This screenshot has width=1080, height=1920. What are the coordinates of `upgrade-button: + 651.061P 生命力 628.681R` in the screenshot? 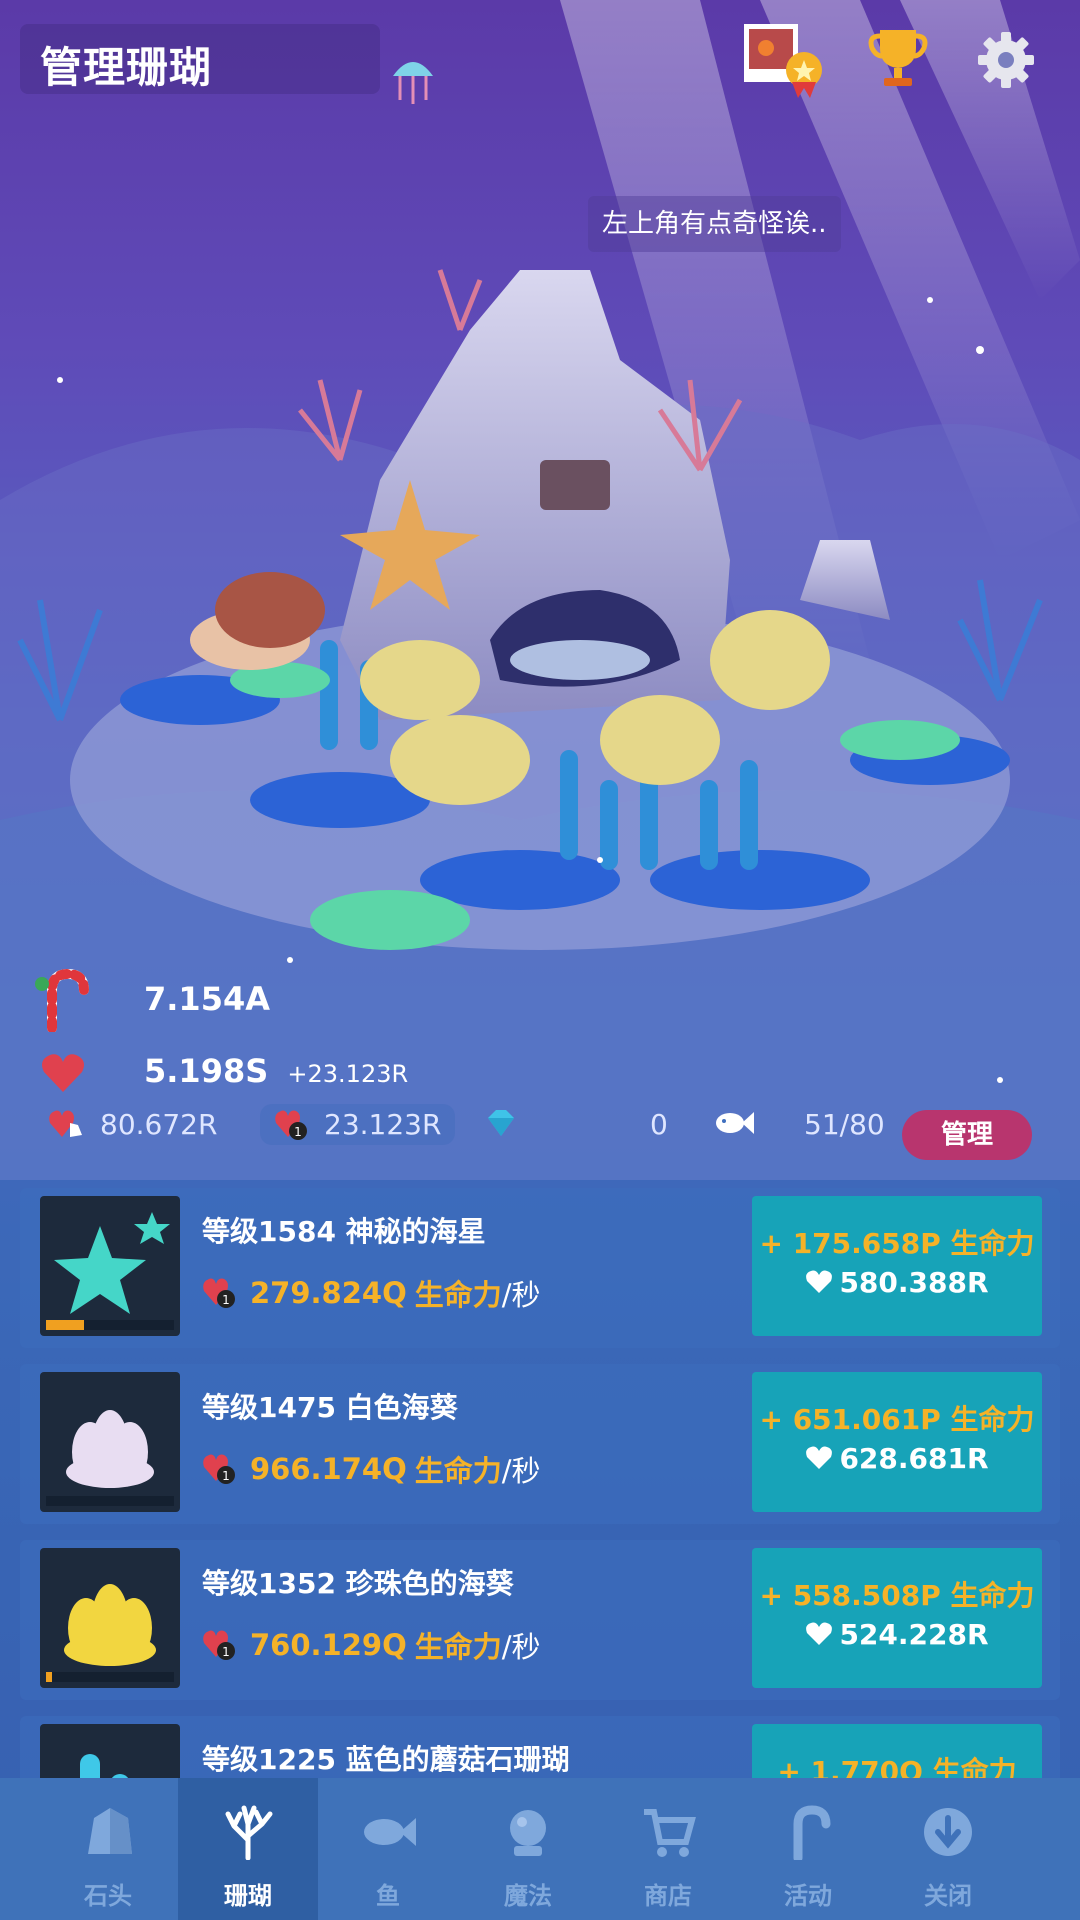 It's located at (897, 1442).